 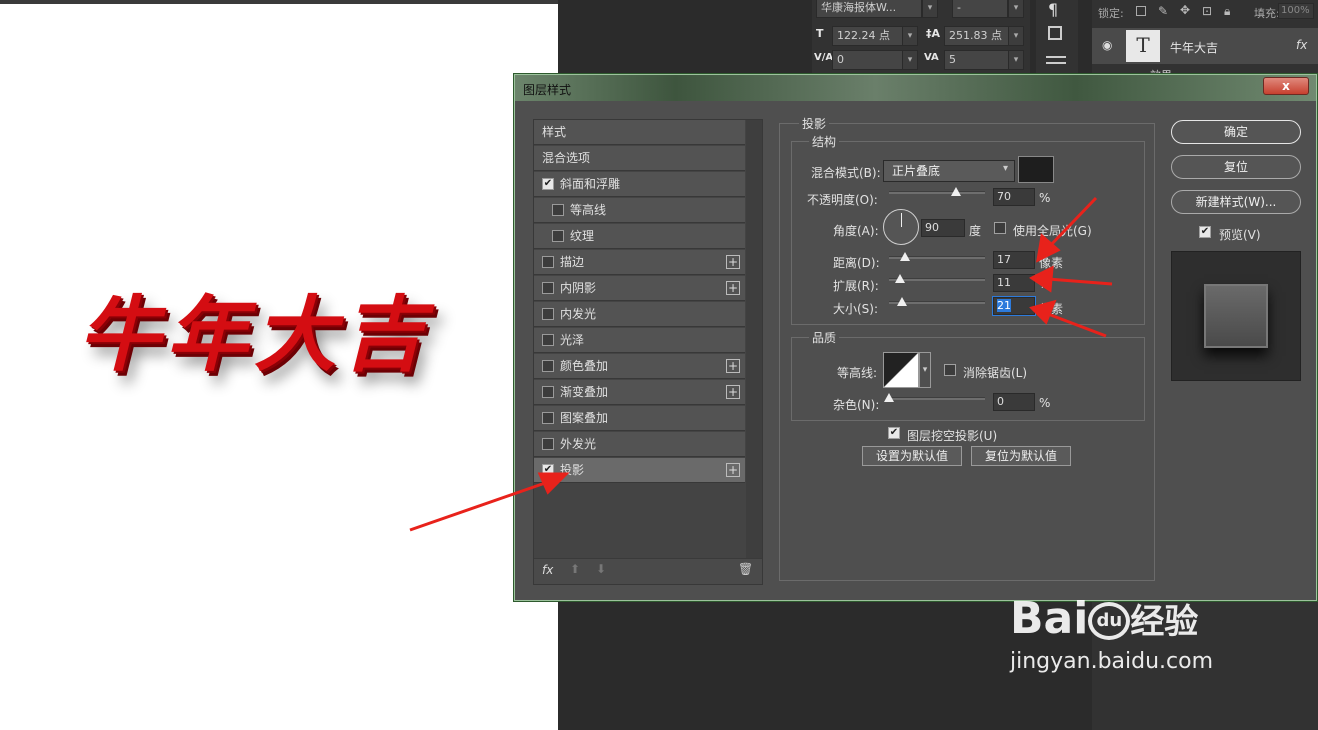 What do you see at coordinates (1164, 622) in the screenshot?
I see `watermark-jingyan: 经验` at bounding box center [1164, 622].